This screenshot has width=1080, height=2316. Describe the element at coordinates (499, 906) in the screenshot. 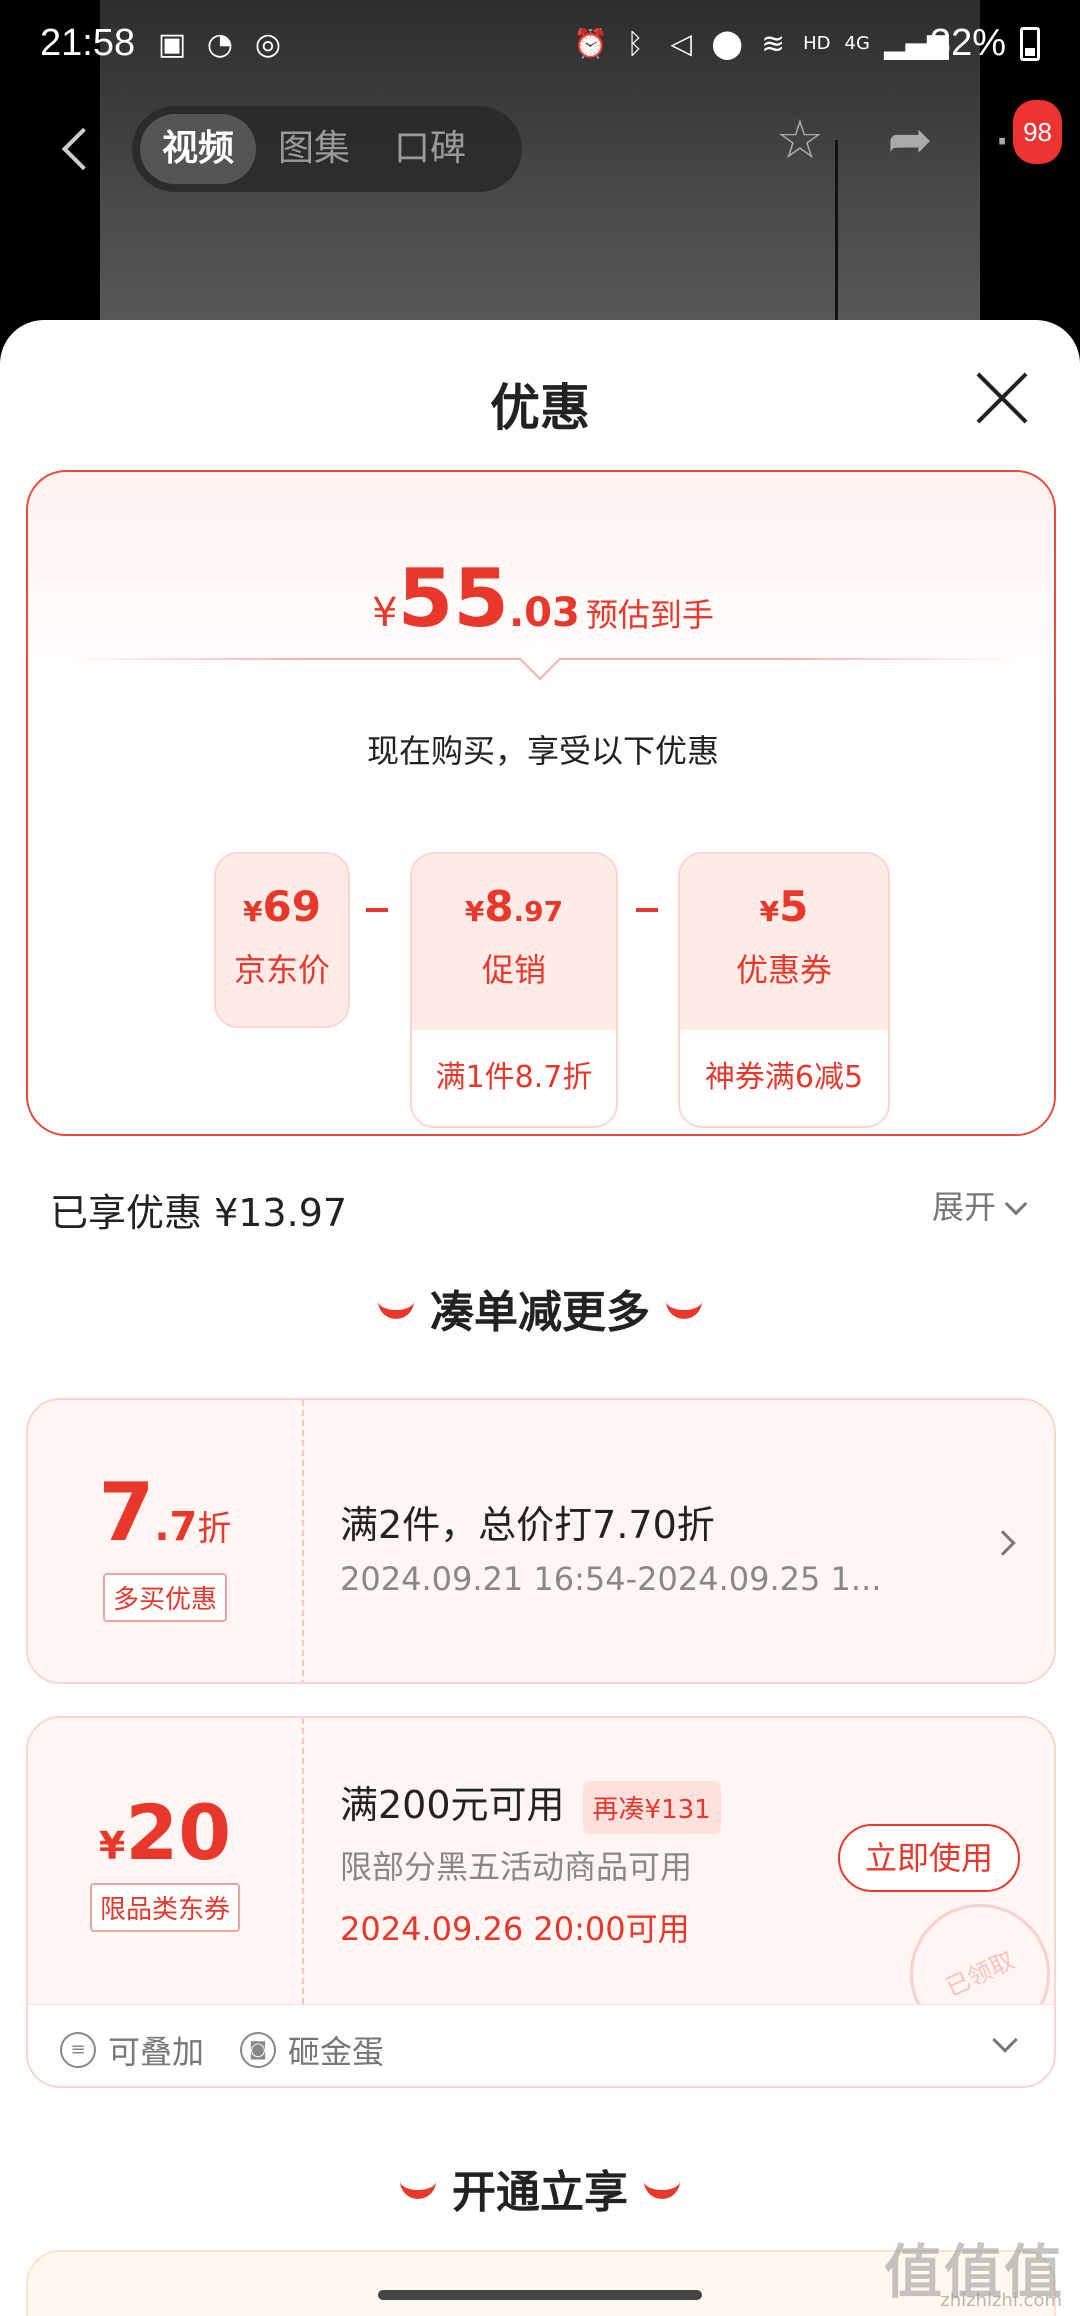

I see `calc-promo-int: 8` at that location.